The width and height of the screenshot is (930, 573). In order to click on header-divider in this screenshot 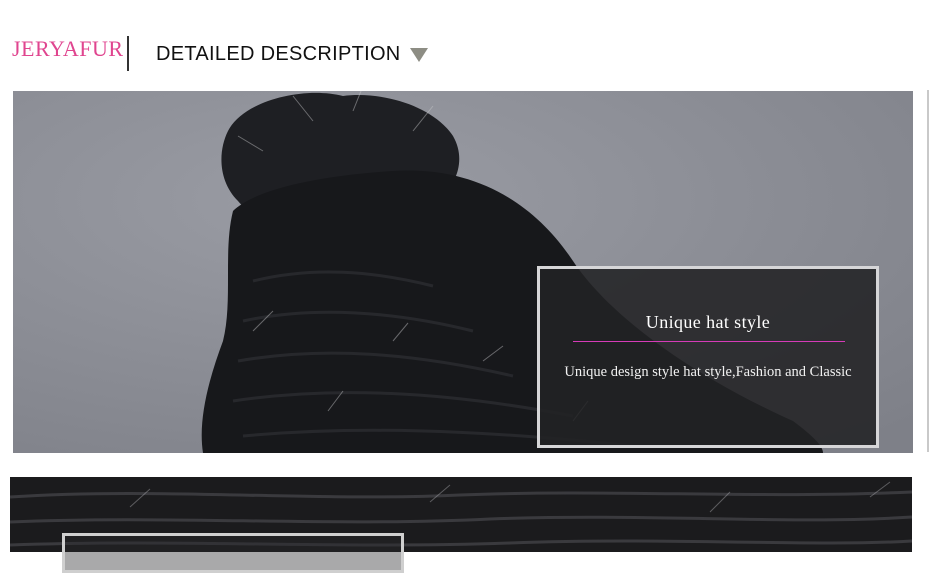, I will do `click(128, 53)`.